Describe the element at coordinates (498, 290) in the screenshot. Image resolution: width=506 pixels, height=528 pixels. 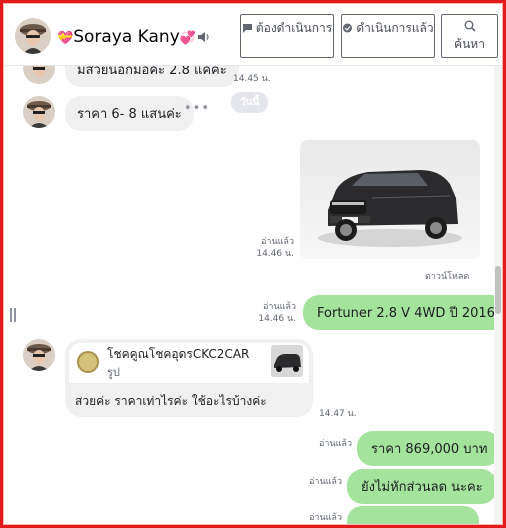
I see `scrollbar-thumb` at that location.